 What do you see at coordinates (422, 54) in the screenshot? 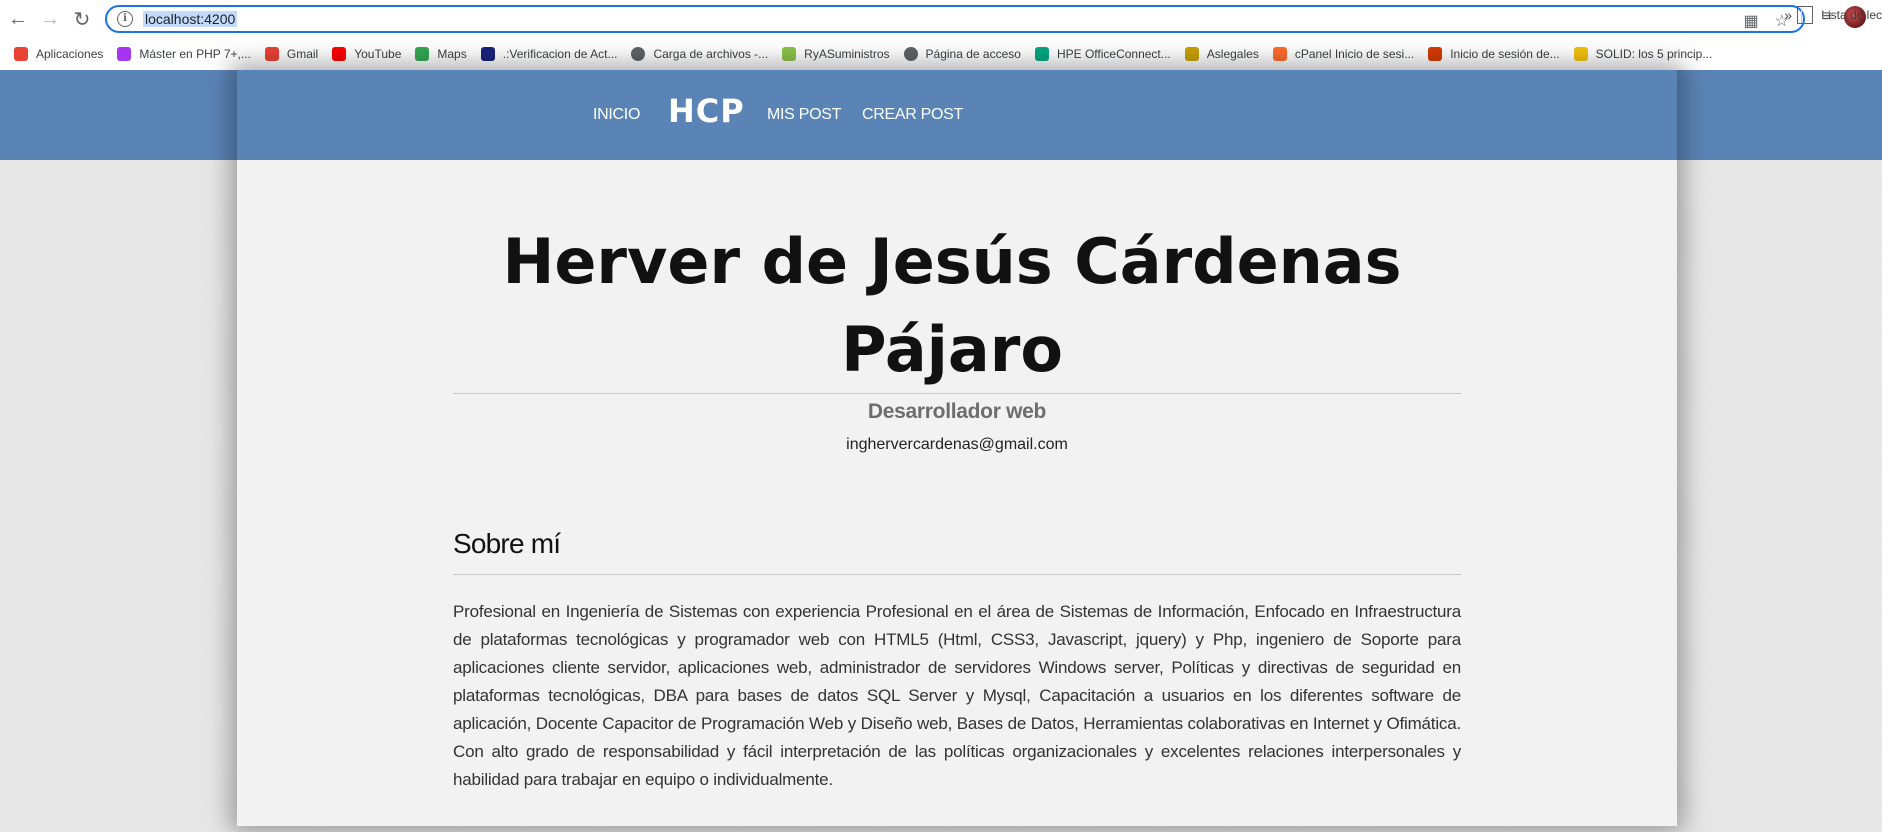
I see `maps-icon` at bounding box center [422, 54].